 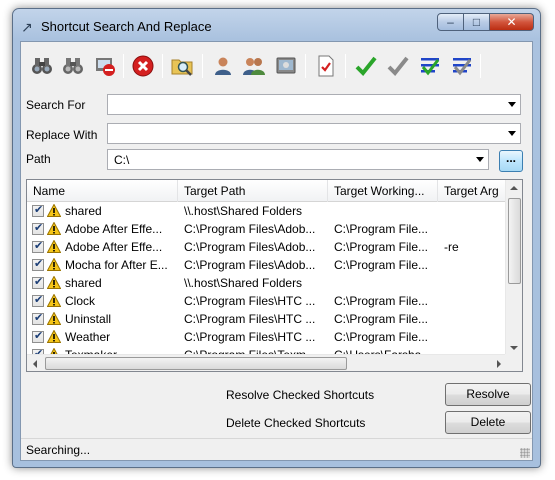 What do you see at coordinates (80, 301) in the screenshot?
I see `row-name: Clock` at bounding box center [80, 301].